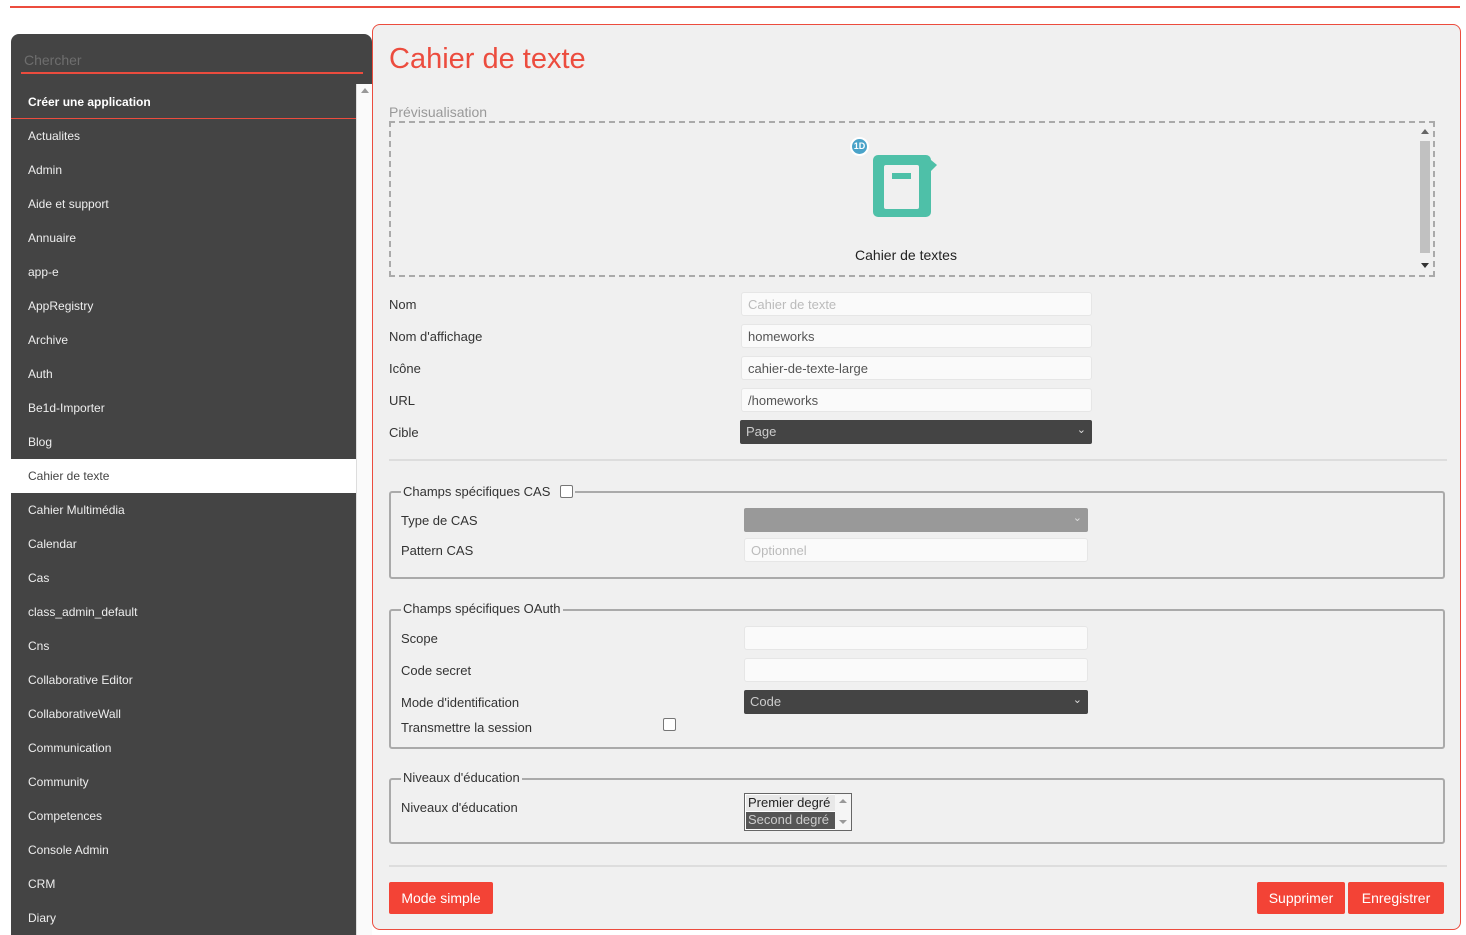  Describe the element at coordinates (183, 238) in the screenshot. I see `sidebar-item-annuaire: Annuaire` at that location.